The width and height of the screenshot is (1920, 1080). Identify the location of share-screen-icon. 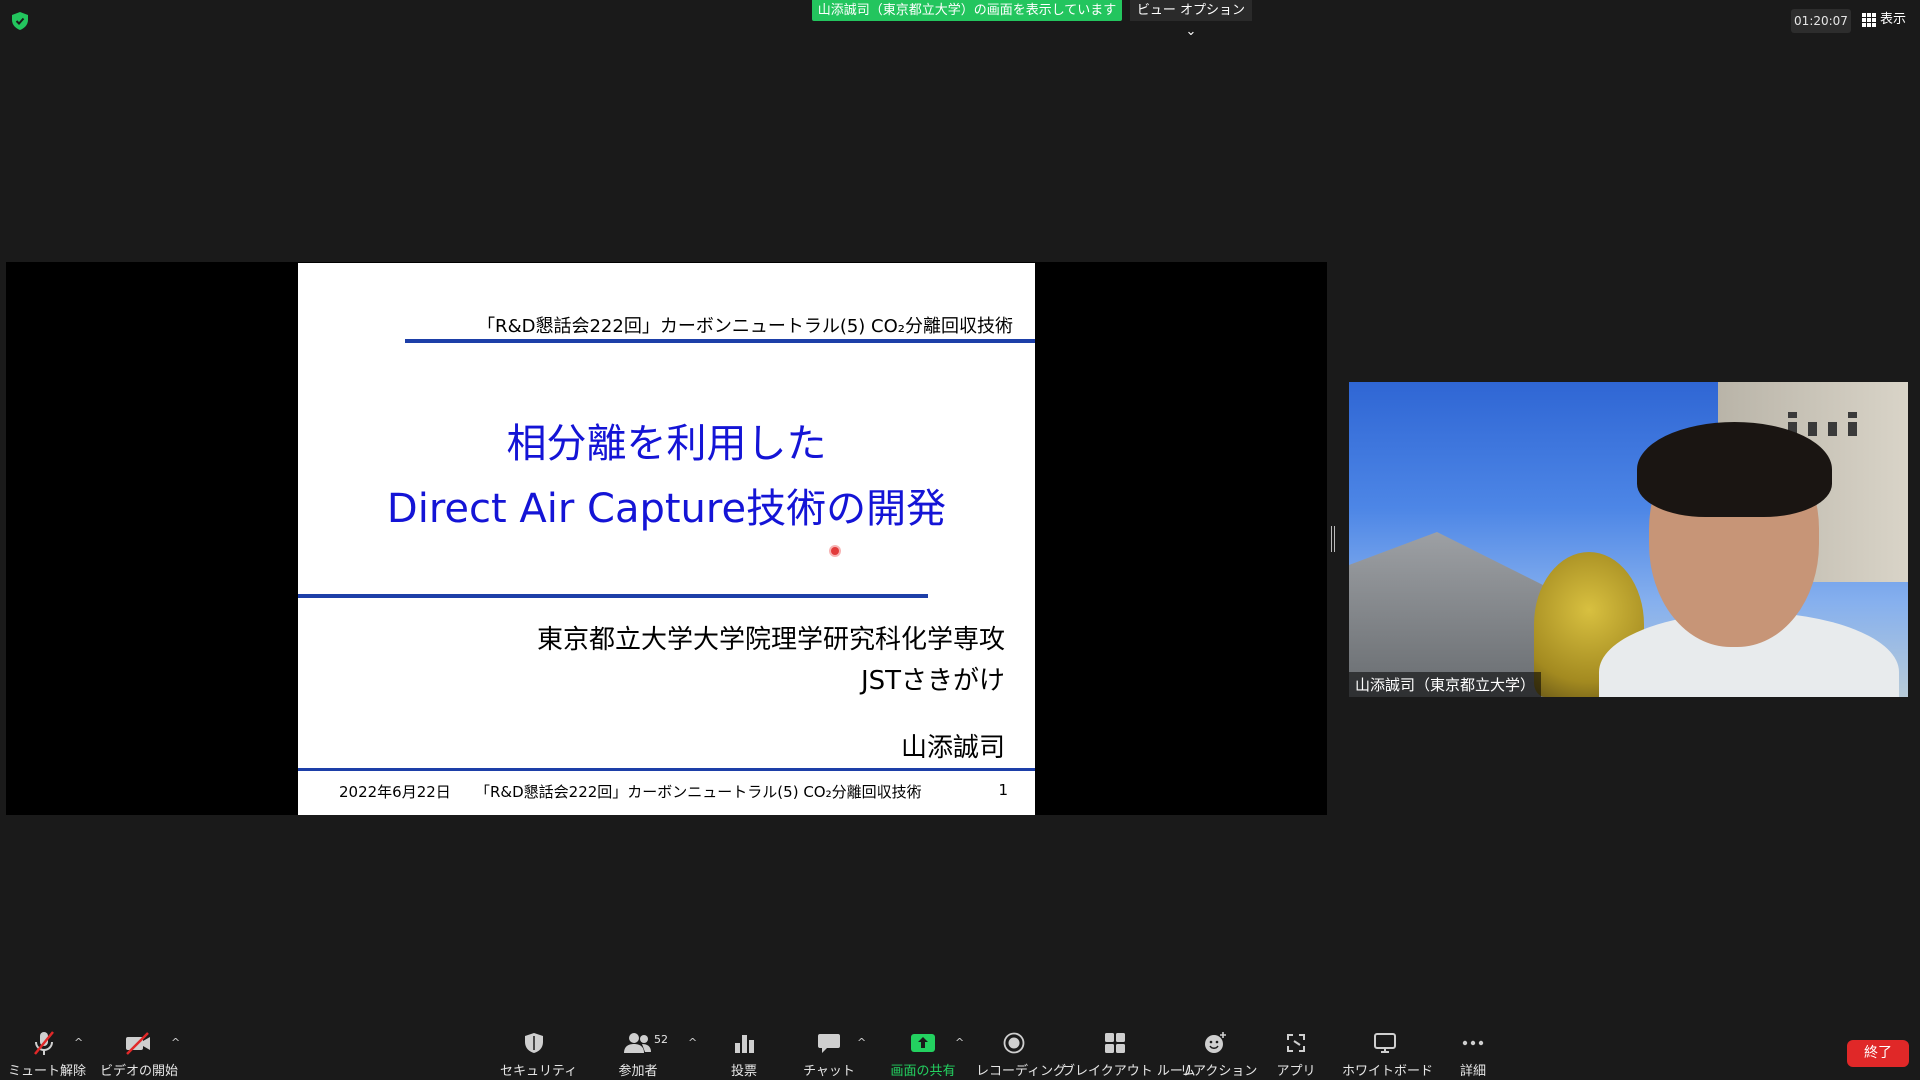
(923, 1043).